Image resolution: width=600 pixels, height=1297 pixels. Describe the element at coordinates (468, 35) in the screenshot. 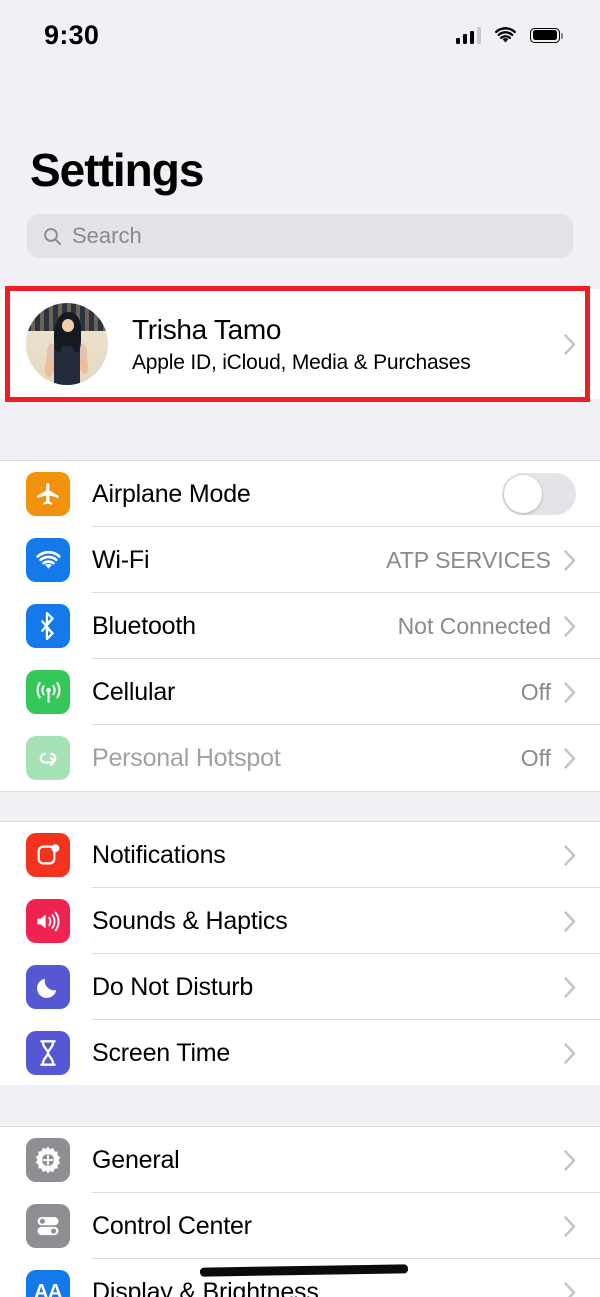

I see `signal-bars-icon` at that location.